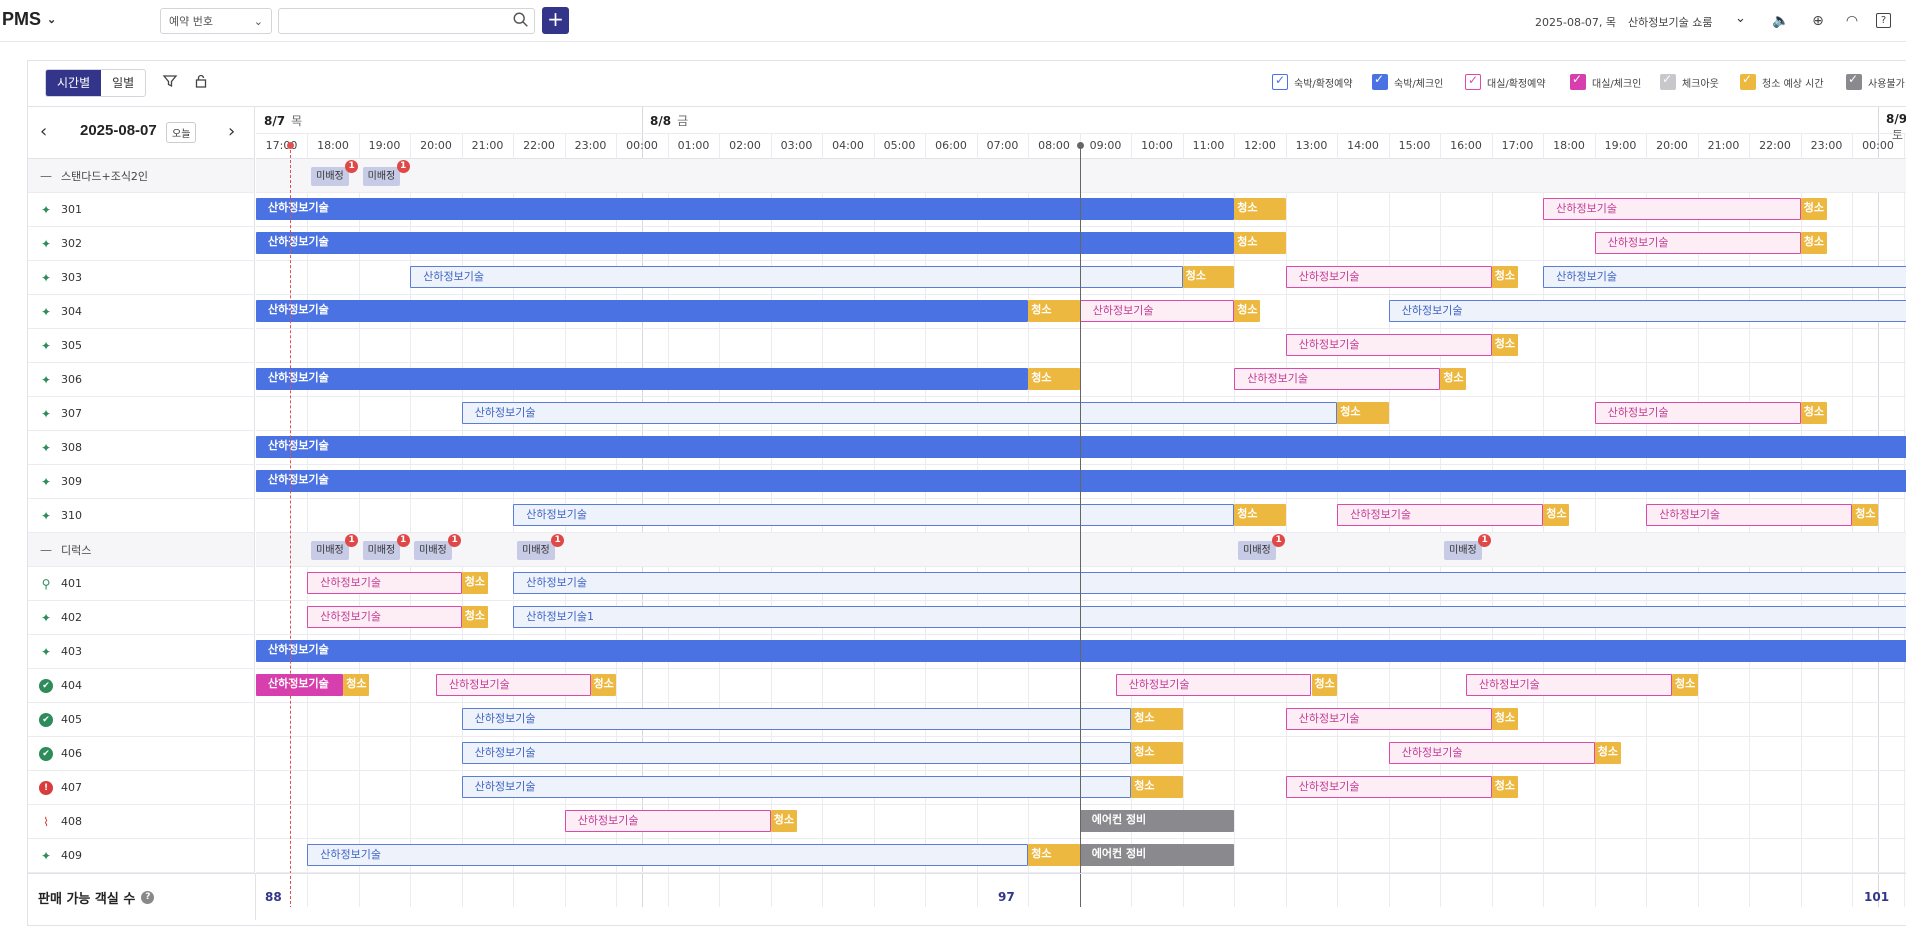 The height and width of the screenshot is (933, 1906). I want to click on room-row-label: ✦ 303, so click(141, 278).